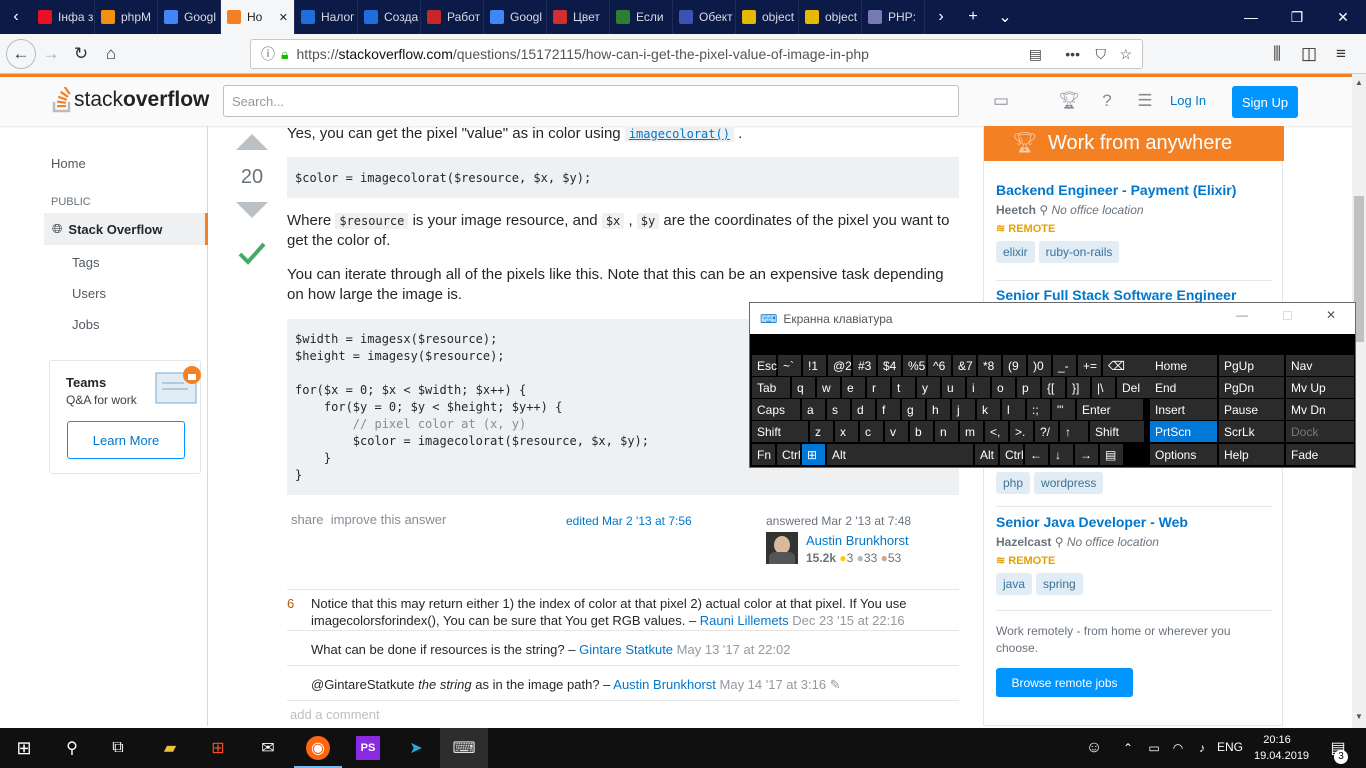 This screenshot has height=768, width=1366. Describe the element at coordinates (1036, 454) in the screenshot. I see `osk-key: ←` at that location.